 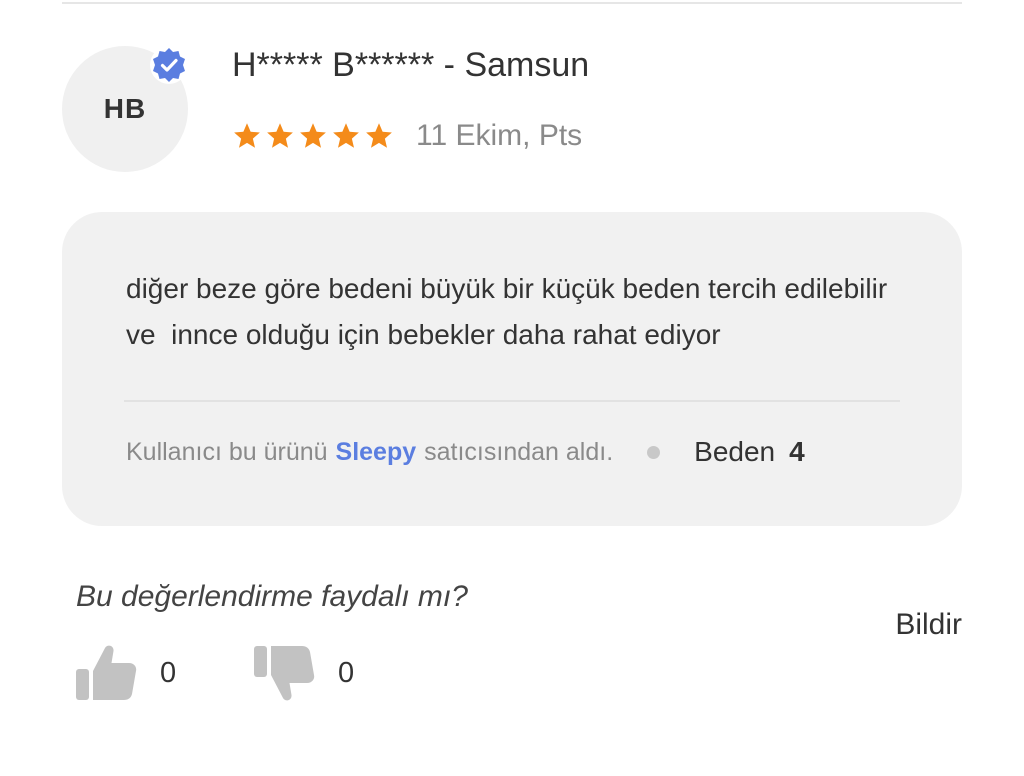 I want to click on seller-prefix-text: Kullanıcı bu ürünü, so click(x=227, y=451).